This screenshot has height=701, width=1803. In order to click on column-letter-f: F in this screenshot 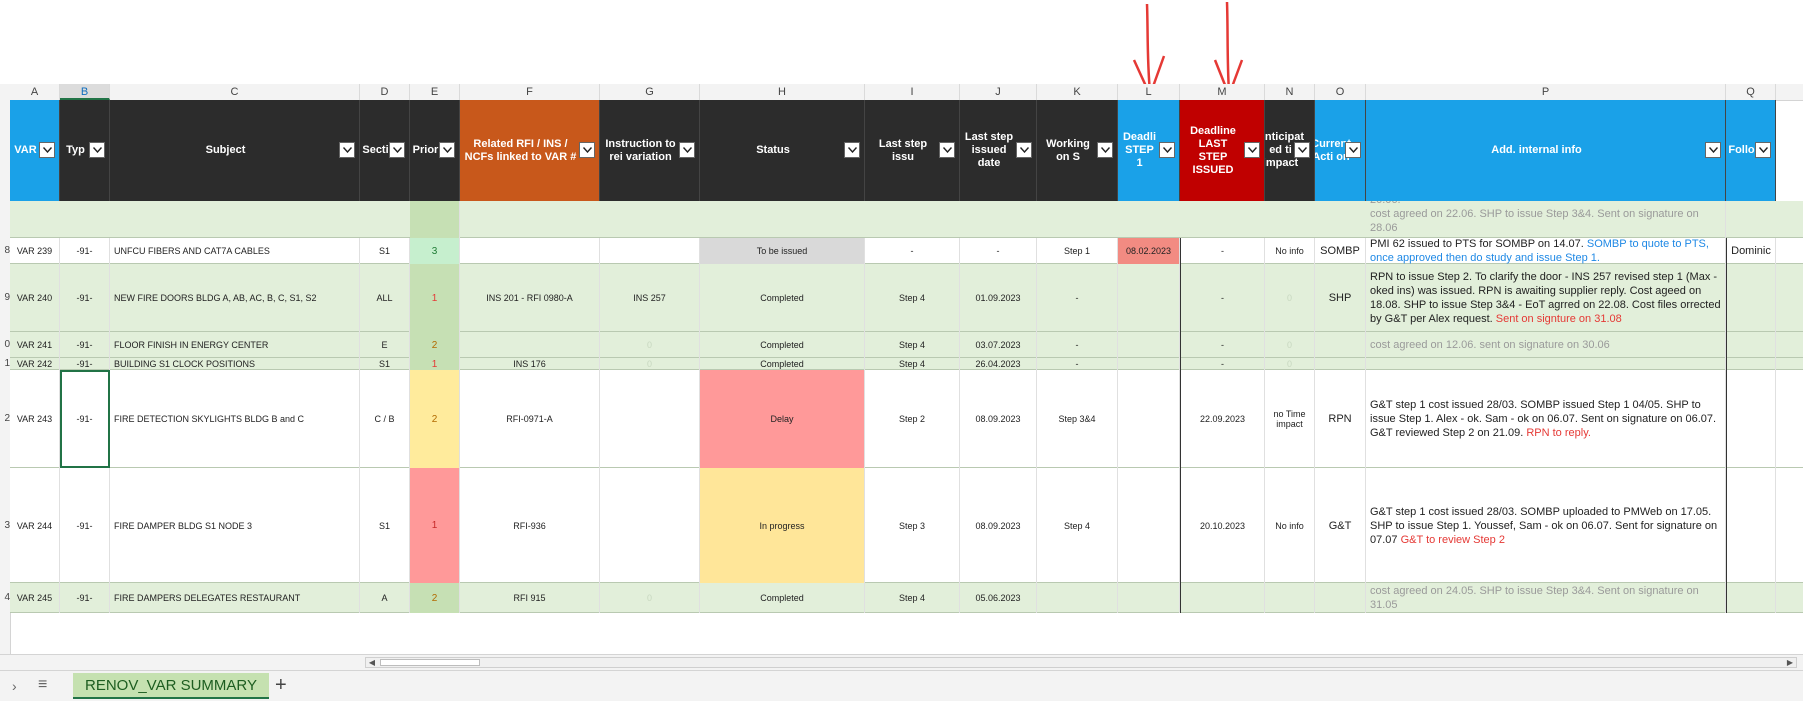, I will do `click(530, 92)`.